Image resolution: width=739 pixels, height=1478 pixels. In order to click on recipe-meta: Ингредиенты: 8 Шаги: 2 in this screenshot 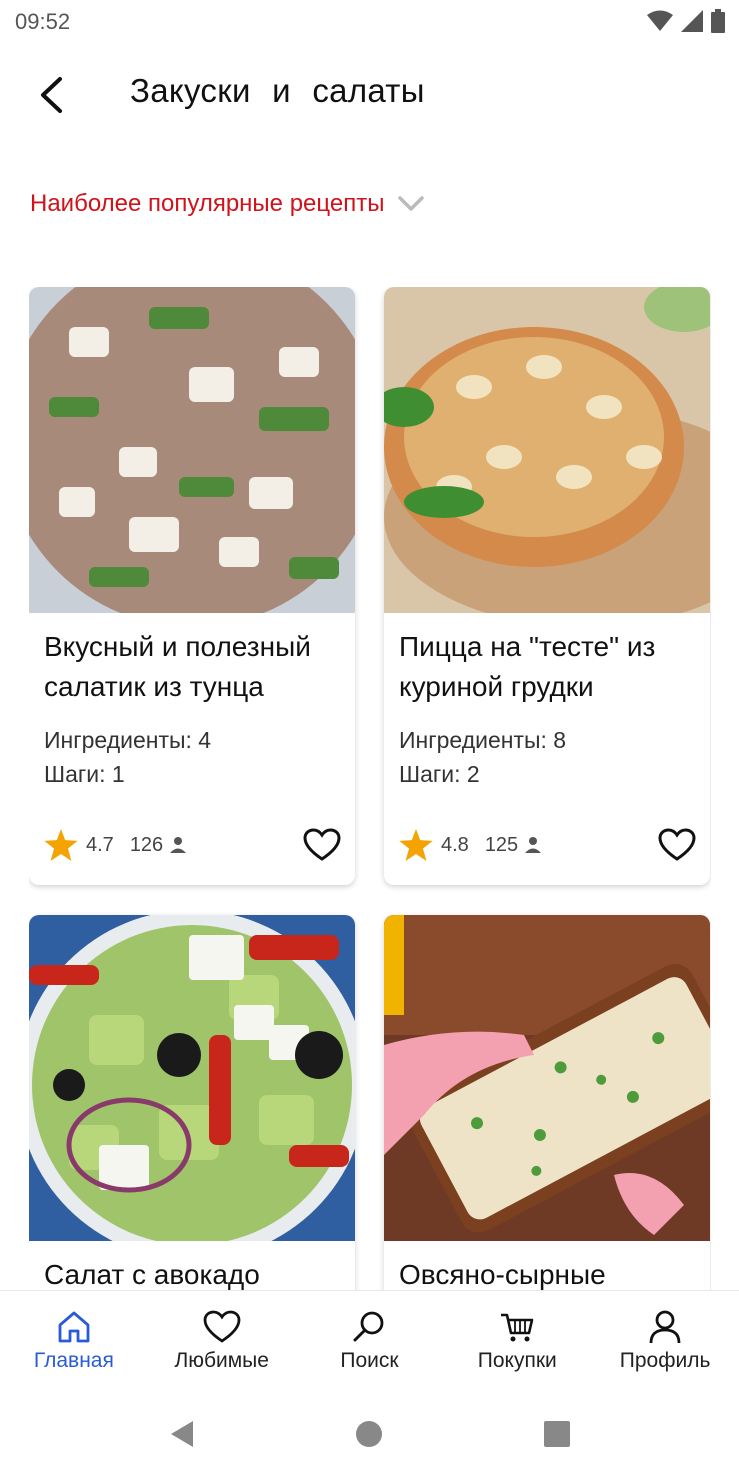, I will do `click(482, 757)`.